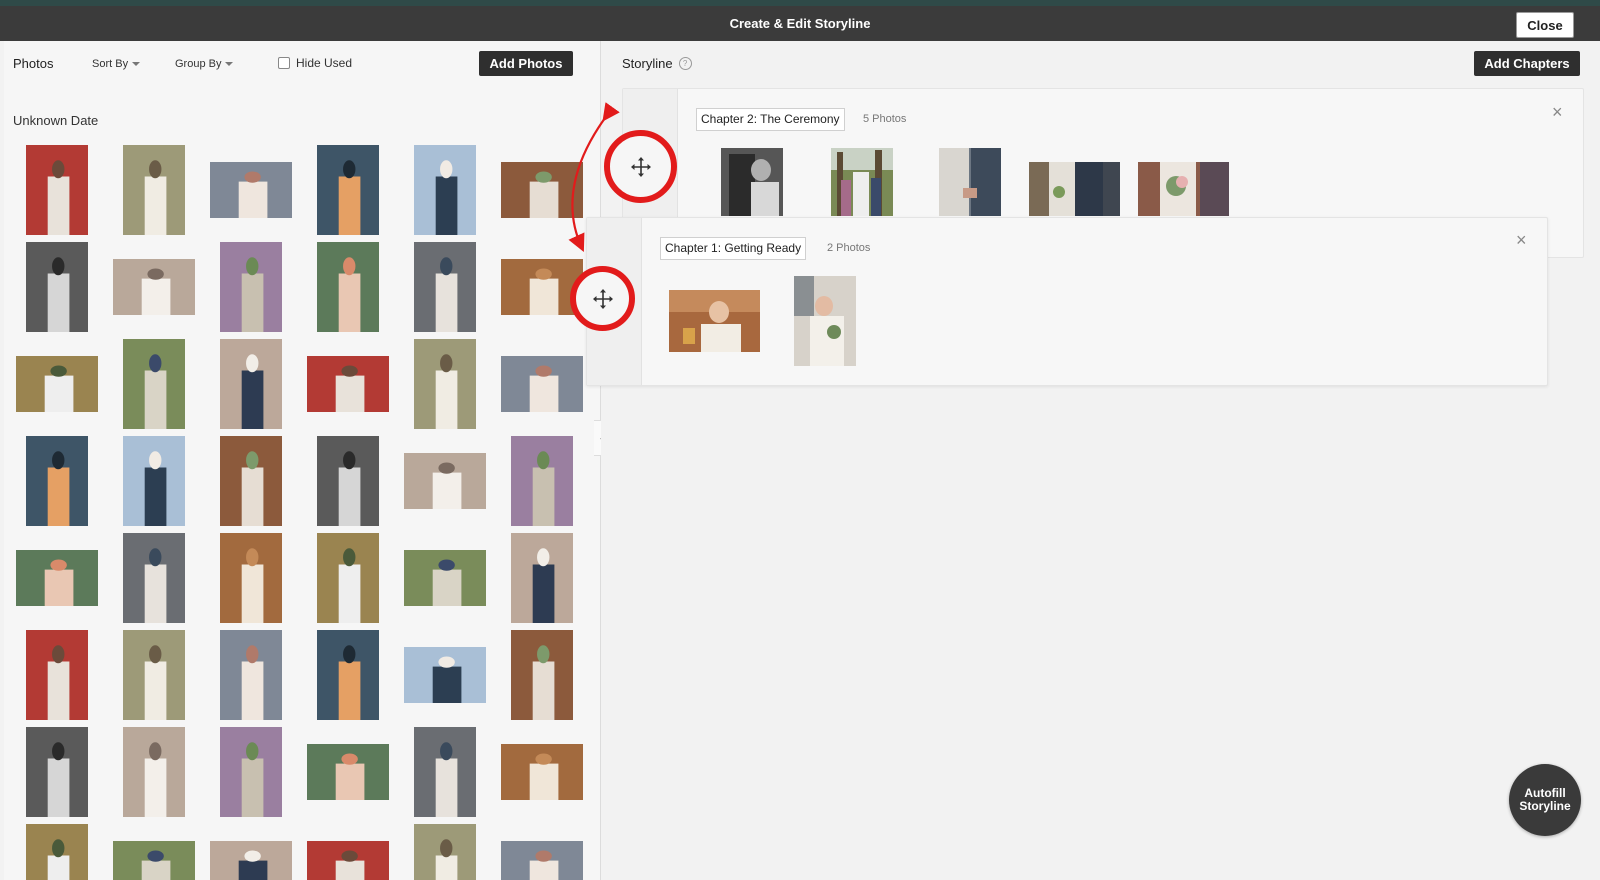 This screenshot has height=880, width=1600. Describe the element at coordinates (526, 63) in the screenshot. I see `add-photos-button: Add Photos` at that location.